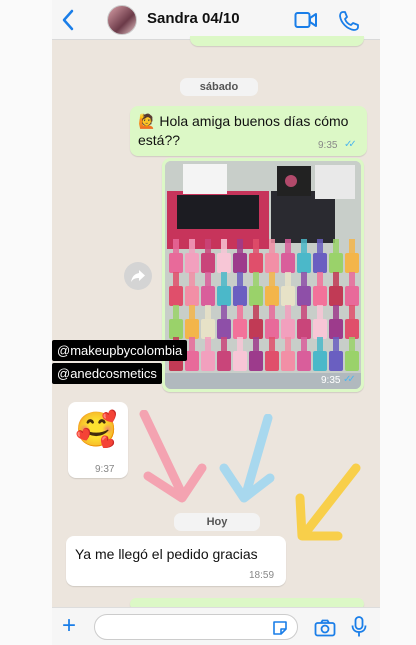  I want to click on message-time: 18:59, so click(262, 575).